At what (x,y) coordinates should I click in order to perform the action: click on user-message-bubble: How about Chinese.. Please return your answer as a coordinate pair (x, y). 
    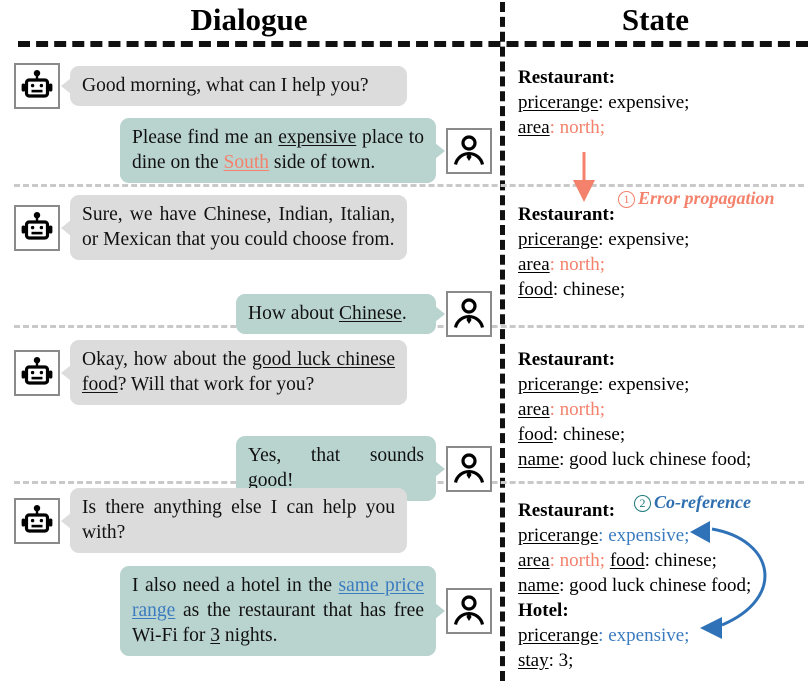
    Looking at the image, I should click on (336, 314).